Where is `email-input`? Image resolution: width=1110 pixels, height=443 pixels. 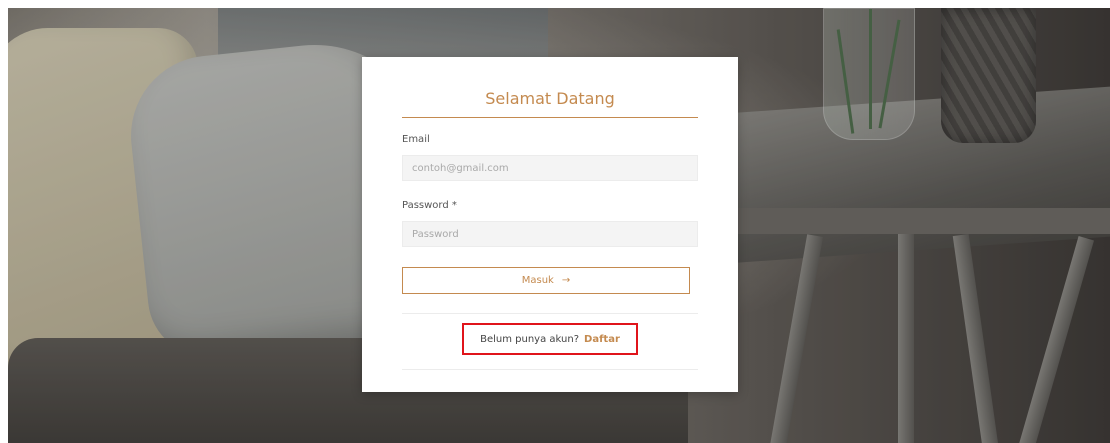
email-input is located at coordinates (550, 168).